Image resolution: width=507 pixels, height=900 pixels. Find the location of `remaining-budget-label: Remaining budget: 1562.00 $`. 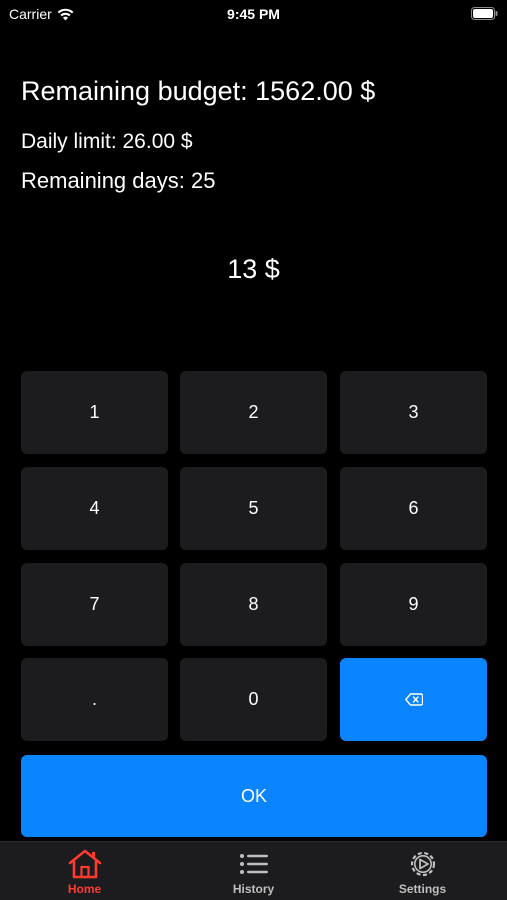

remaining-budget-label: Remaining budget: 1562.00 $ is located at coordinates (198, 91).